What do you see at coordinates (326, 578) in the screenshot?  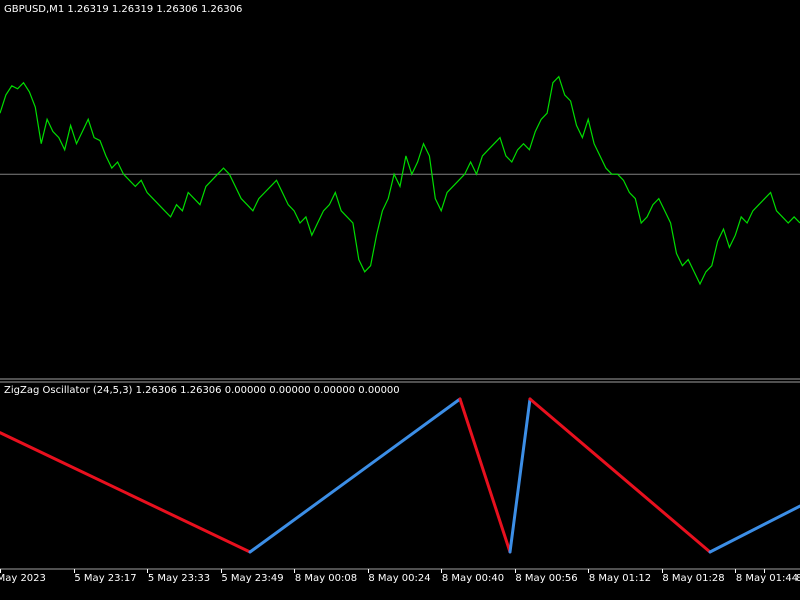 I see `time-tick-label: 8 May 00:08` at bounding box center [326, 578].